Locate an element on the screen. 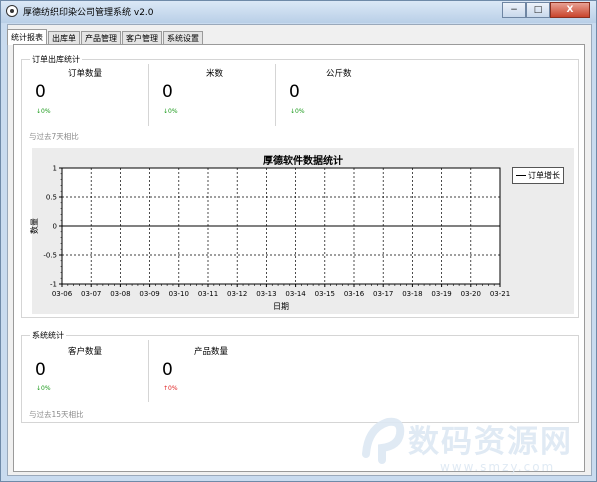 The image size is (597, 482). title-bar: 厚德纺织印染公司管理系统 v2.0 − □ X is located at coordinates (298, 12).